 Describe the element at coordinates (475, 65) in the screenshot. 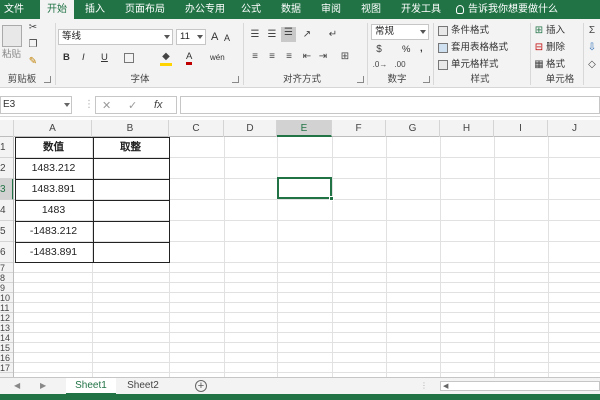

I see `cell-styles-button: 单元格样式` at that location.